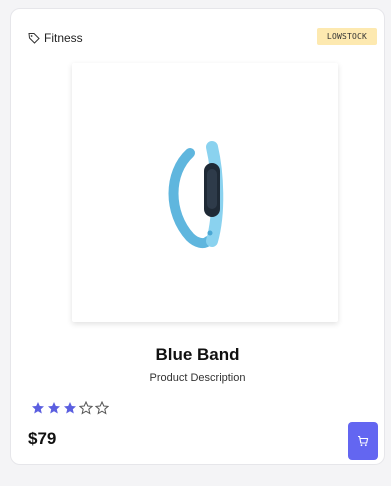 The width and height of the screenshot is (391, 486). I want to click on product-description: Product Description, so click(197, 378).